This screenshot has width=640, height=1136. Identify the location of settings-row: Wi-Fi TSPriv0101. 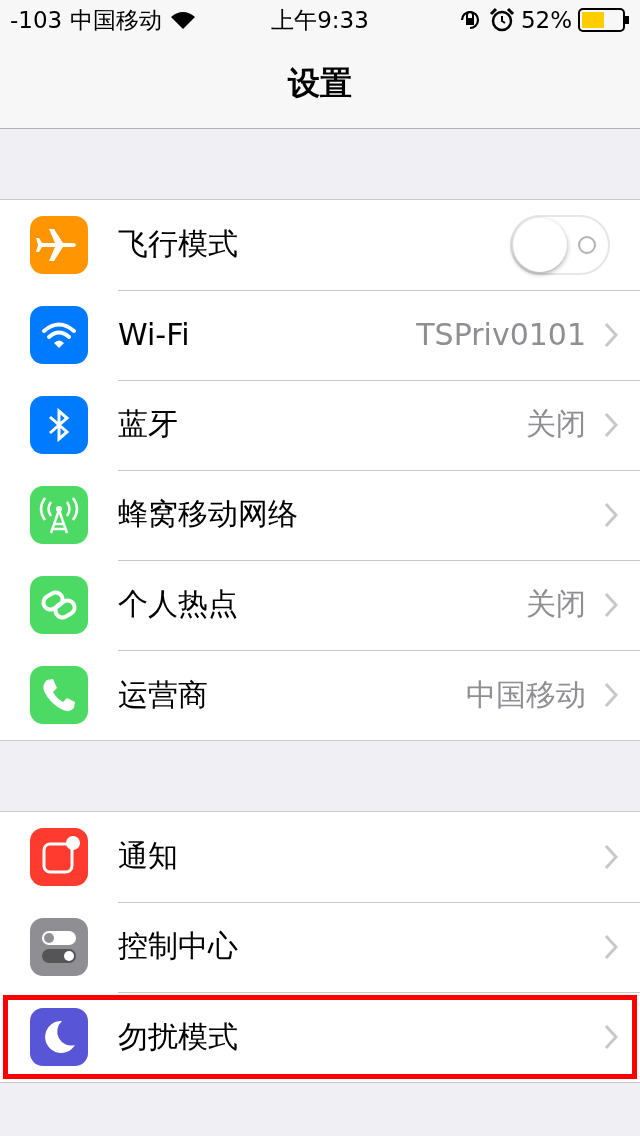
(320, 335).